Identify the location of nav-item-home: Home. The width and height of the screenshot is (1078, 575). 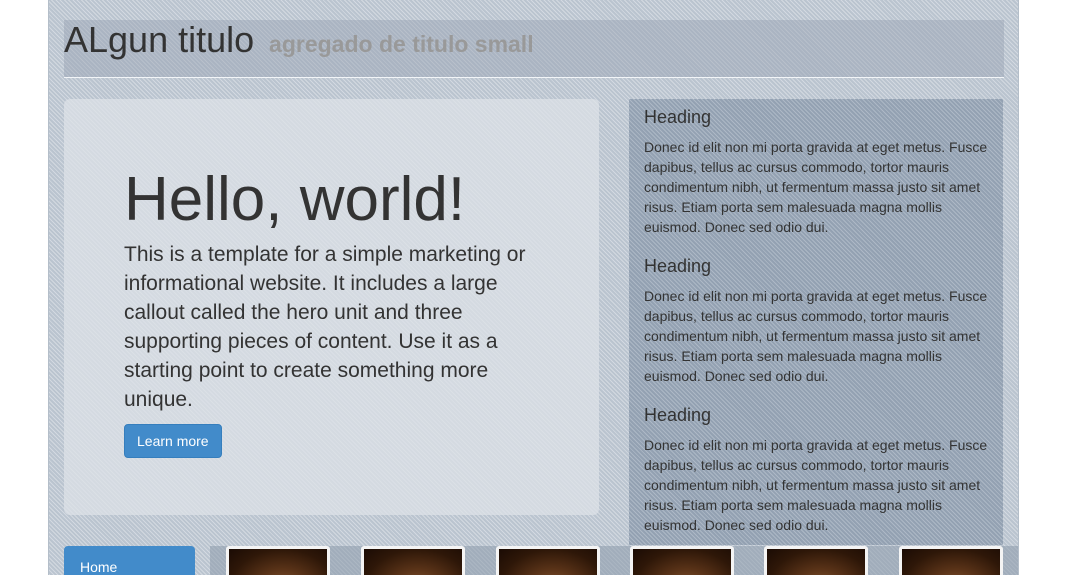
(129, 560).